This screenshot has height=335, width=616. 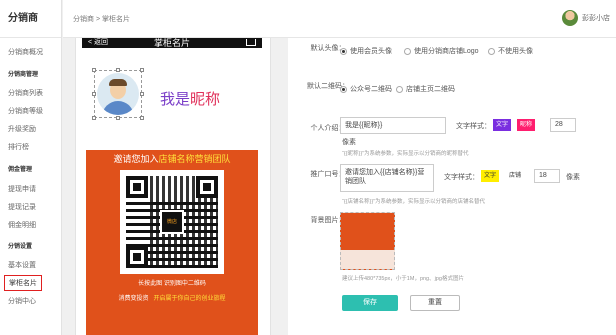 What do you see at coordinates (118, 82) in the screenshot?
I see `avatar-hair` at bounding box center [118, 82].